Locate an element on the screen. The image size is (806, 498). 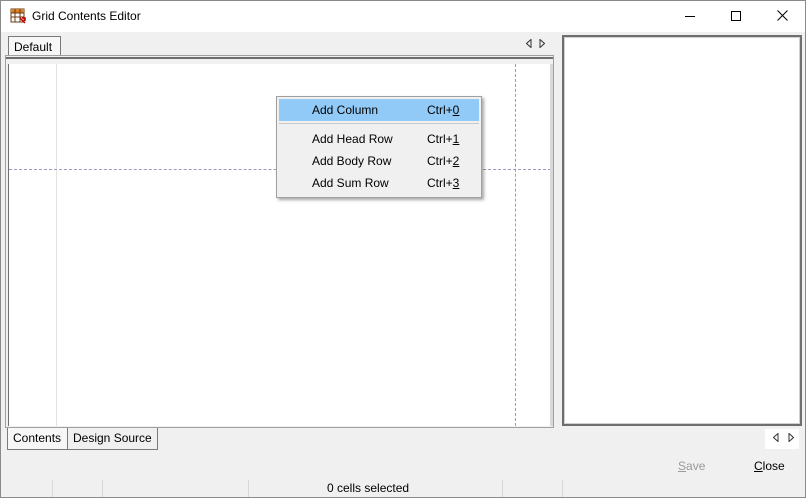
bottom-tab-scroll is located at coordinates (782, 439).